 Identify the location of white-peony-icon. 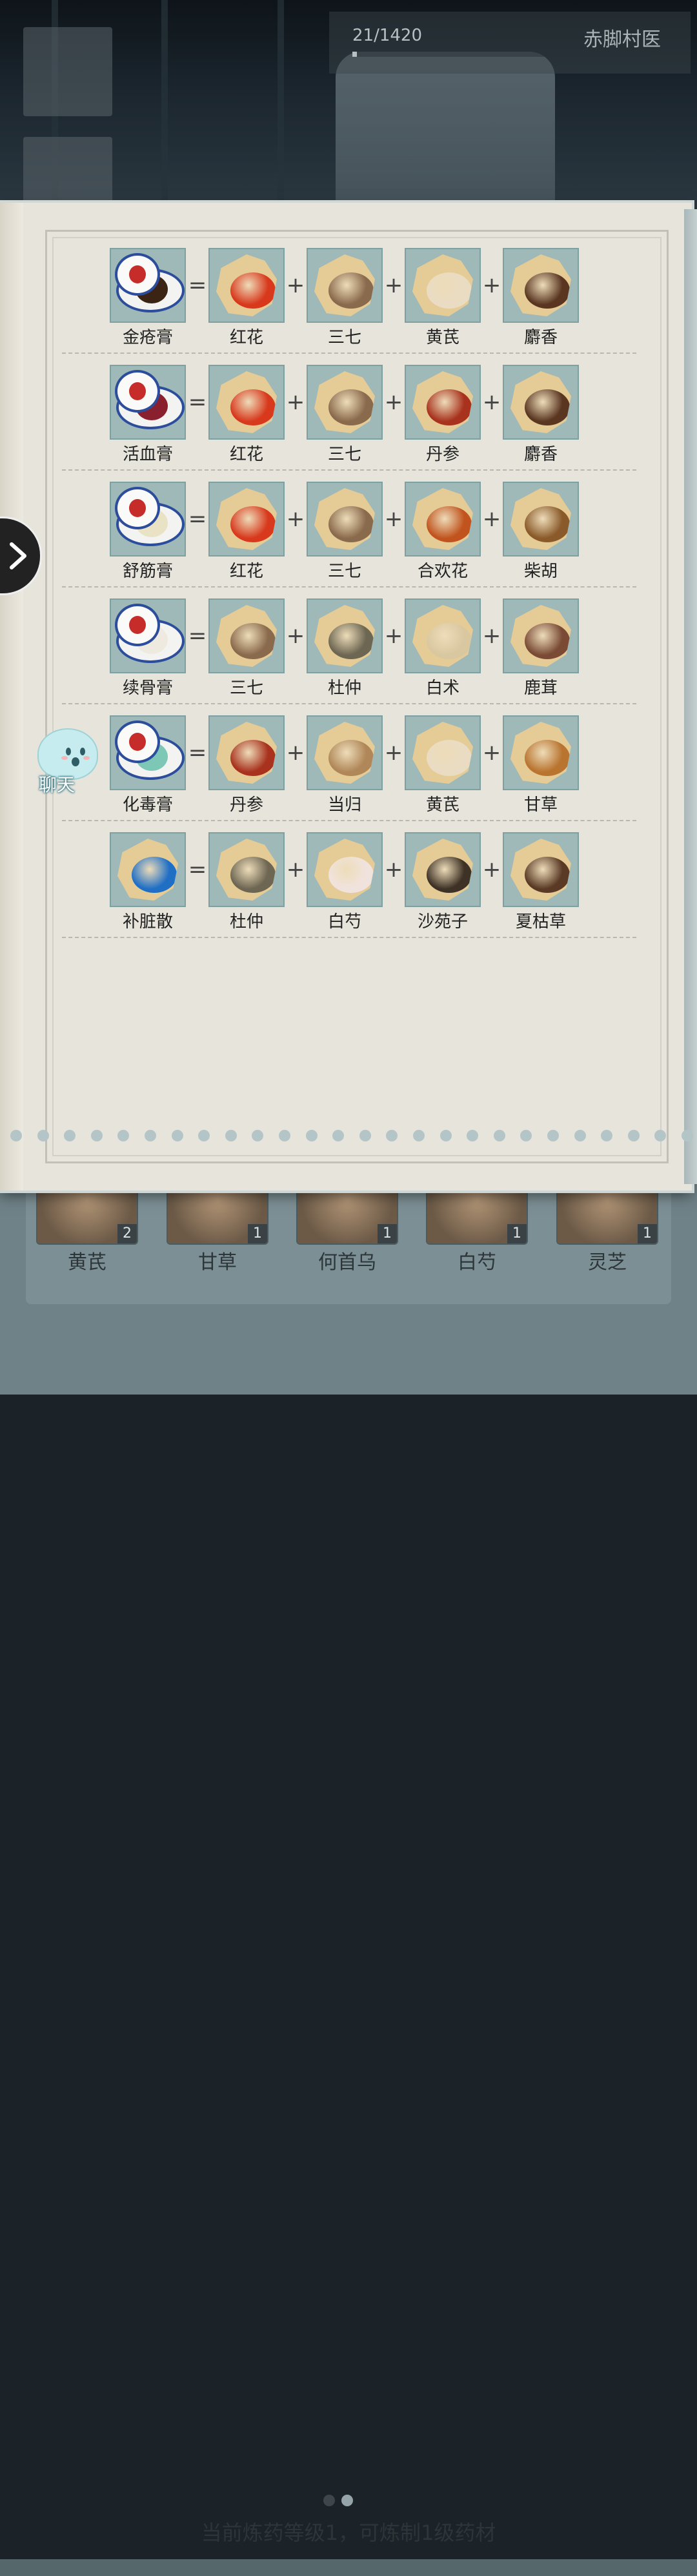
(345, 870).